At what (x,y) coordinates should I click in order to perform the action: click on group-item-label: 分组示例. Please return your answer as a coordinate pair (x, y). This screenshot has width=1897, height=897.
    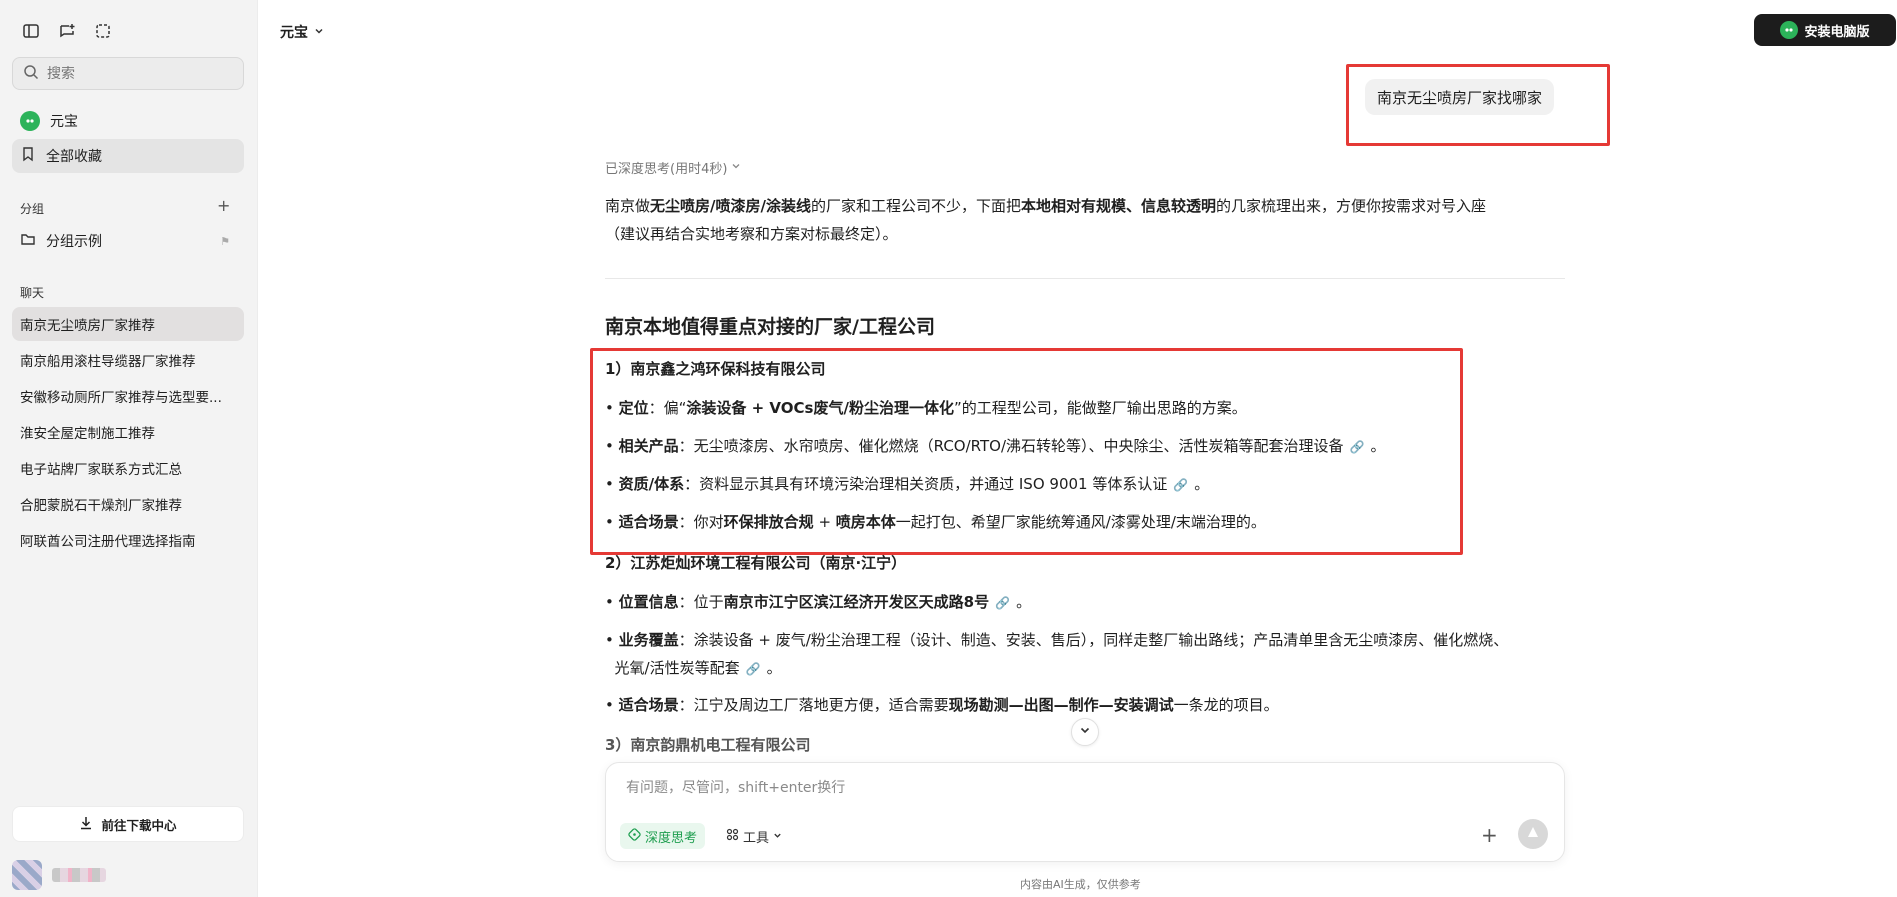
    Looking at the image, I should click on (74, 242).